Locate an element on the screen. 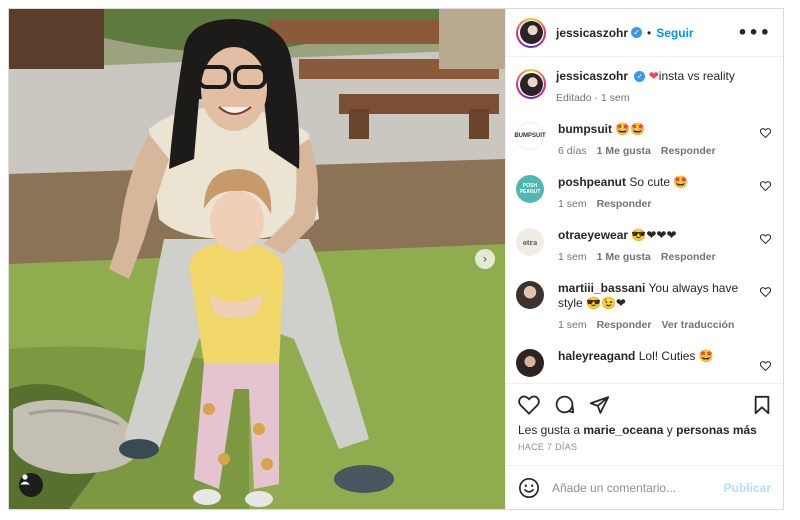 This screenshot has height=520, width=800. author-username: jessicaszohr is located at coordinates (592, 33).